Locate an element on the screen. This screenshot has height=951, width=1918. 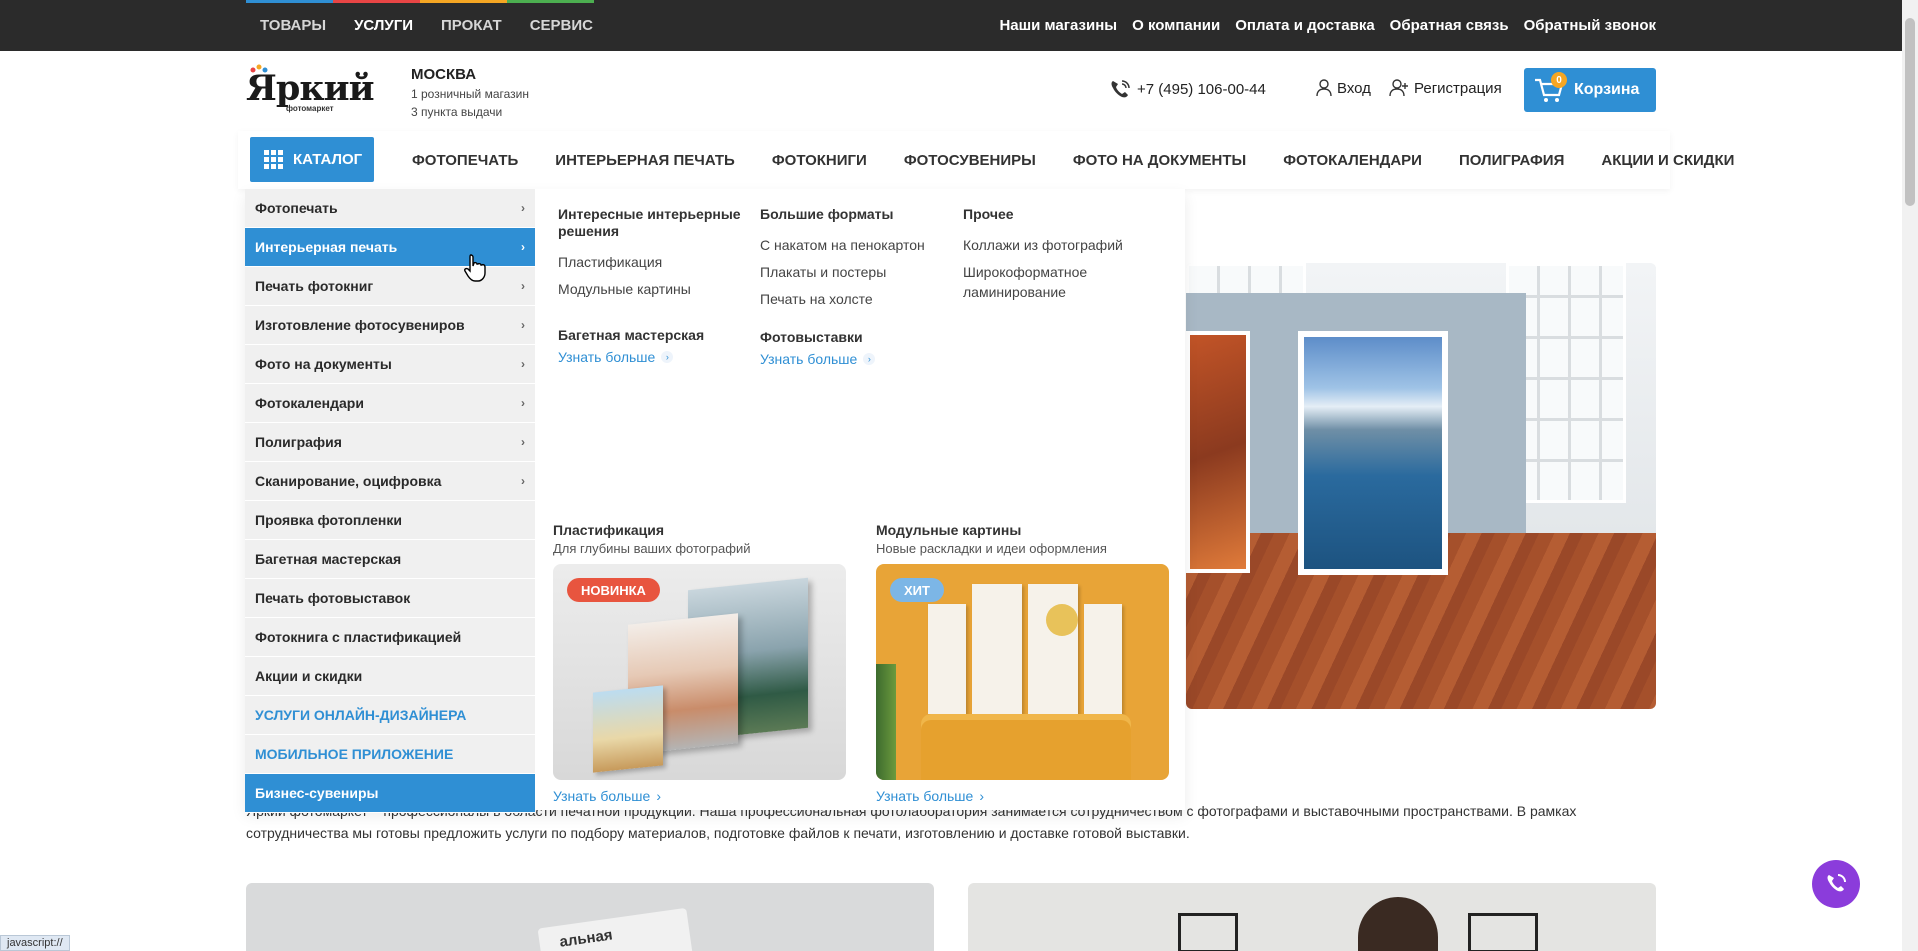
register-link: Регистрация is located at coordinates (1445, 88).